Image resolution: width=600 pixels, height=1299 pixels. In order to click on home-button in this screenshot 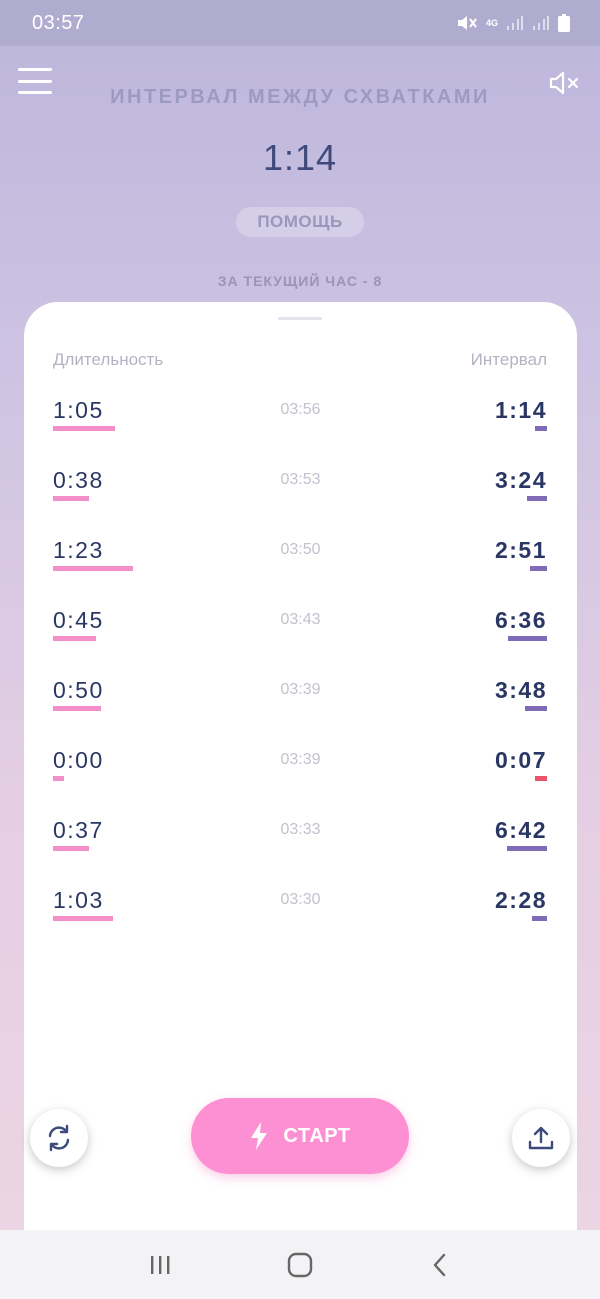, I will do `click(300, 1265)`.